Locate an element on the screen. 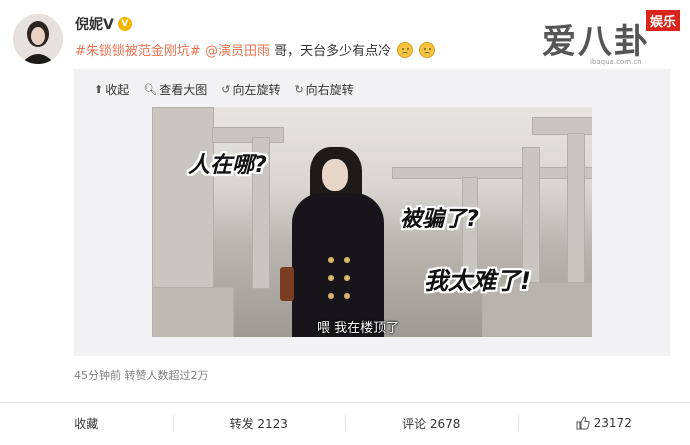 Image resolution: width=690 pixels, height=445 pixels. collapse-button: ⬆ 收起 is located at coordinates (111, 89).